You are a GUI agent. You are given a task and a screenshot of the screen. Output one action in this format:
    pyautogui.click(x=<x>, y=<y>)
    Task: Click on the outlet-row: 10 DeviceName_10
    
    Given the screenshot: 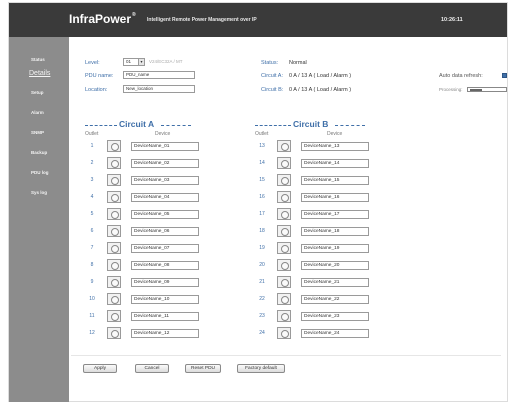 What is the action you would take?
    pyautogui.click(x=145, y=300)
    